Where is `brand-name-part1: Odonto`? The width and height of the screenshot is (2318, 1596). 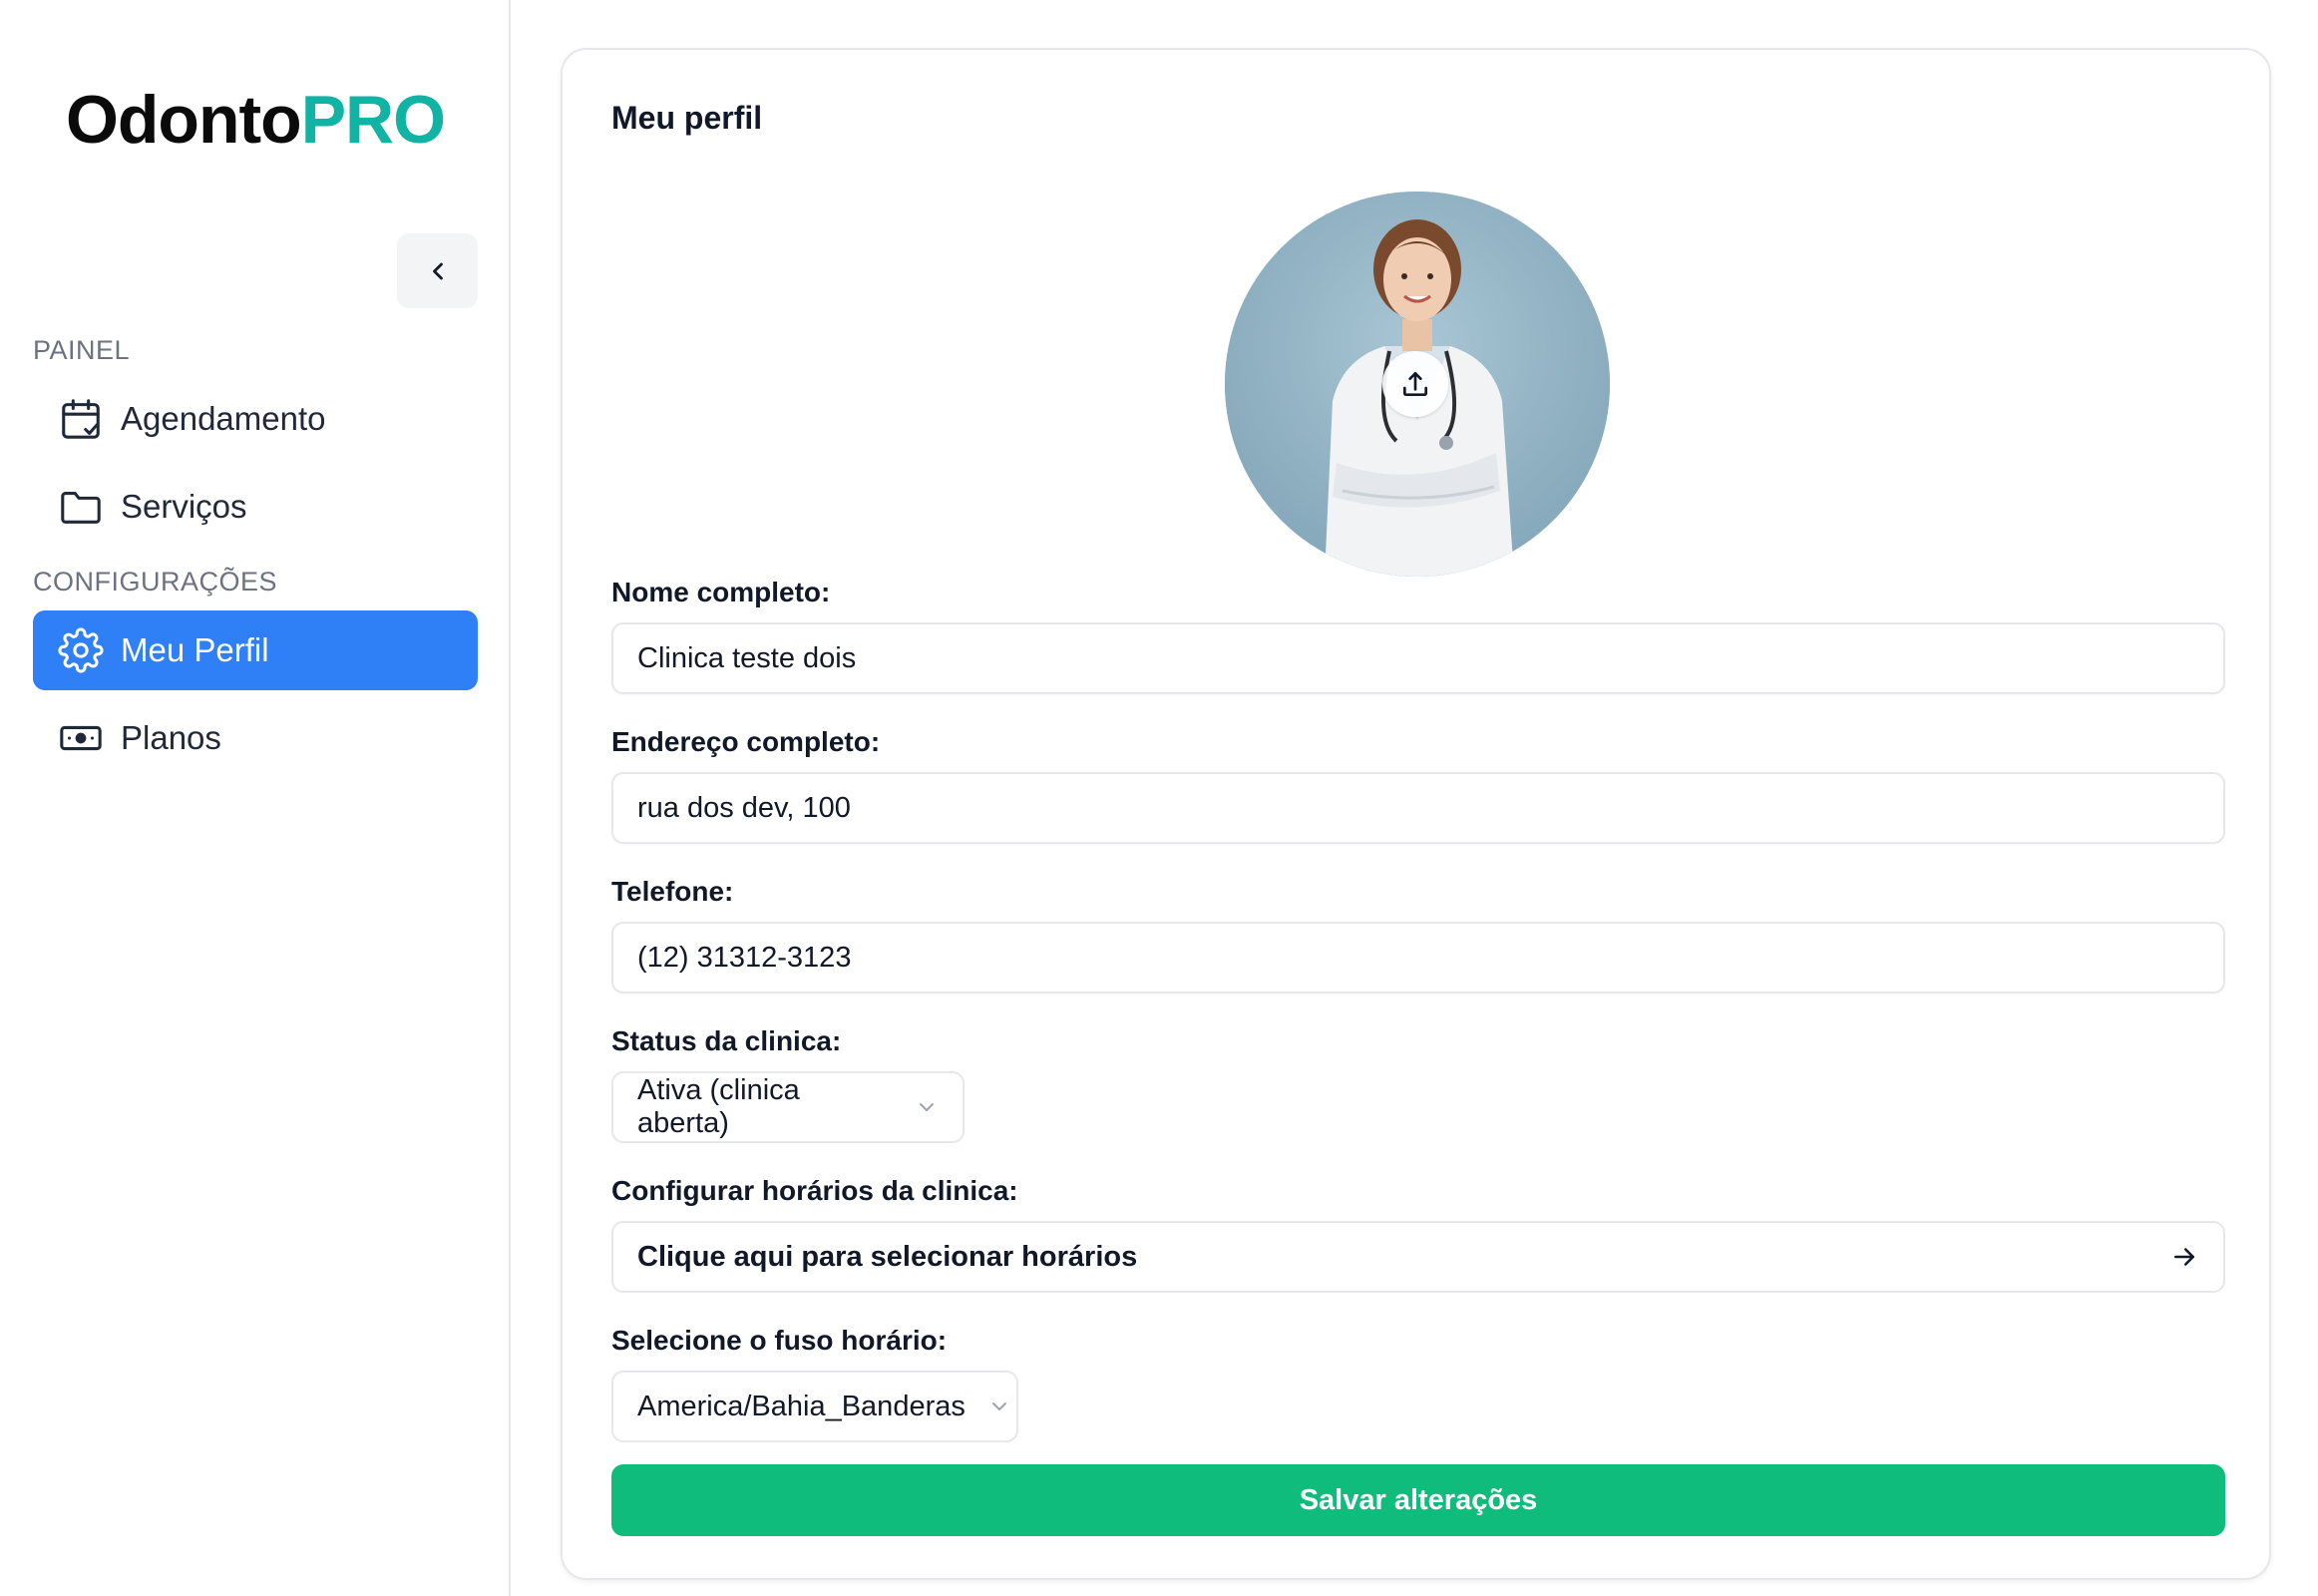
brand-name-part1: Odonto is located at coordinates (184, 120).